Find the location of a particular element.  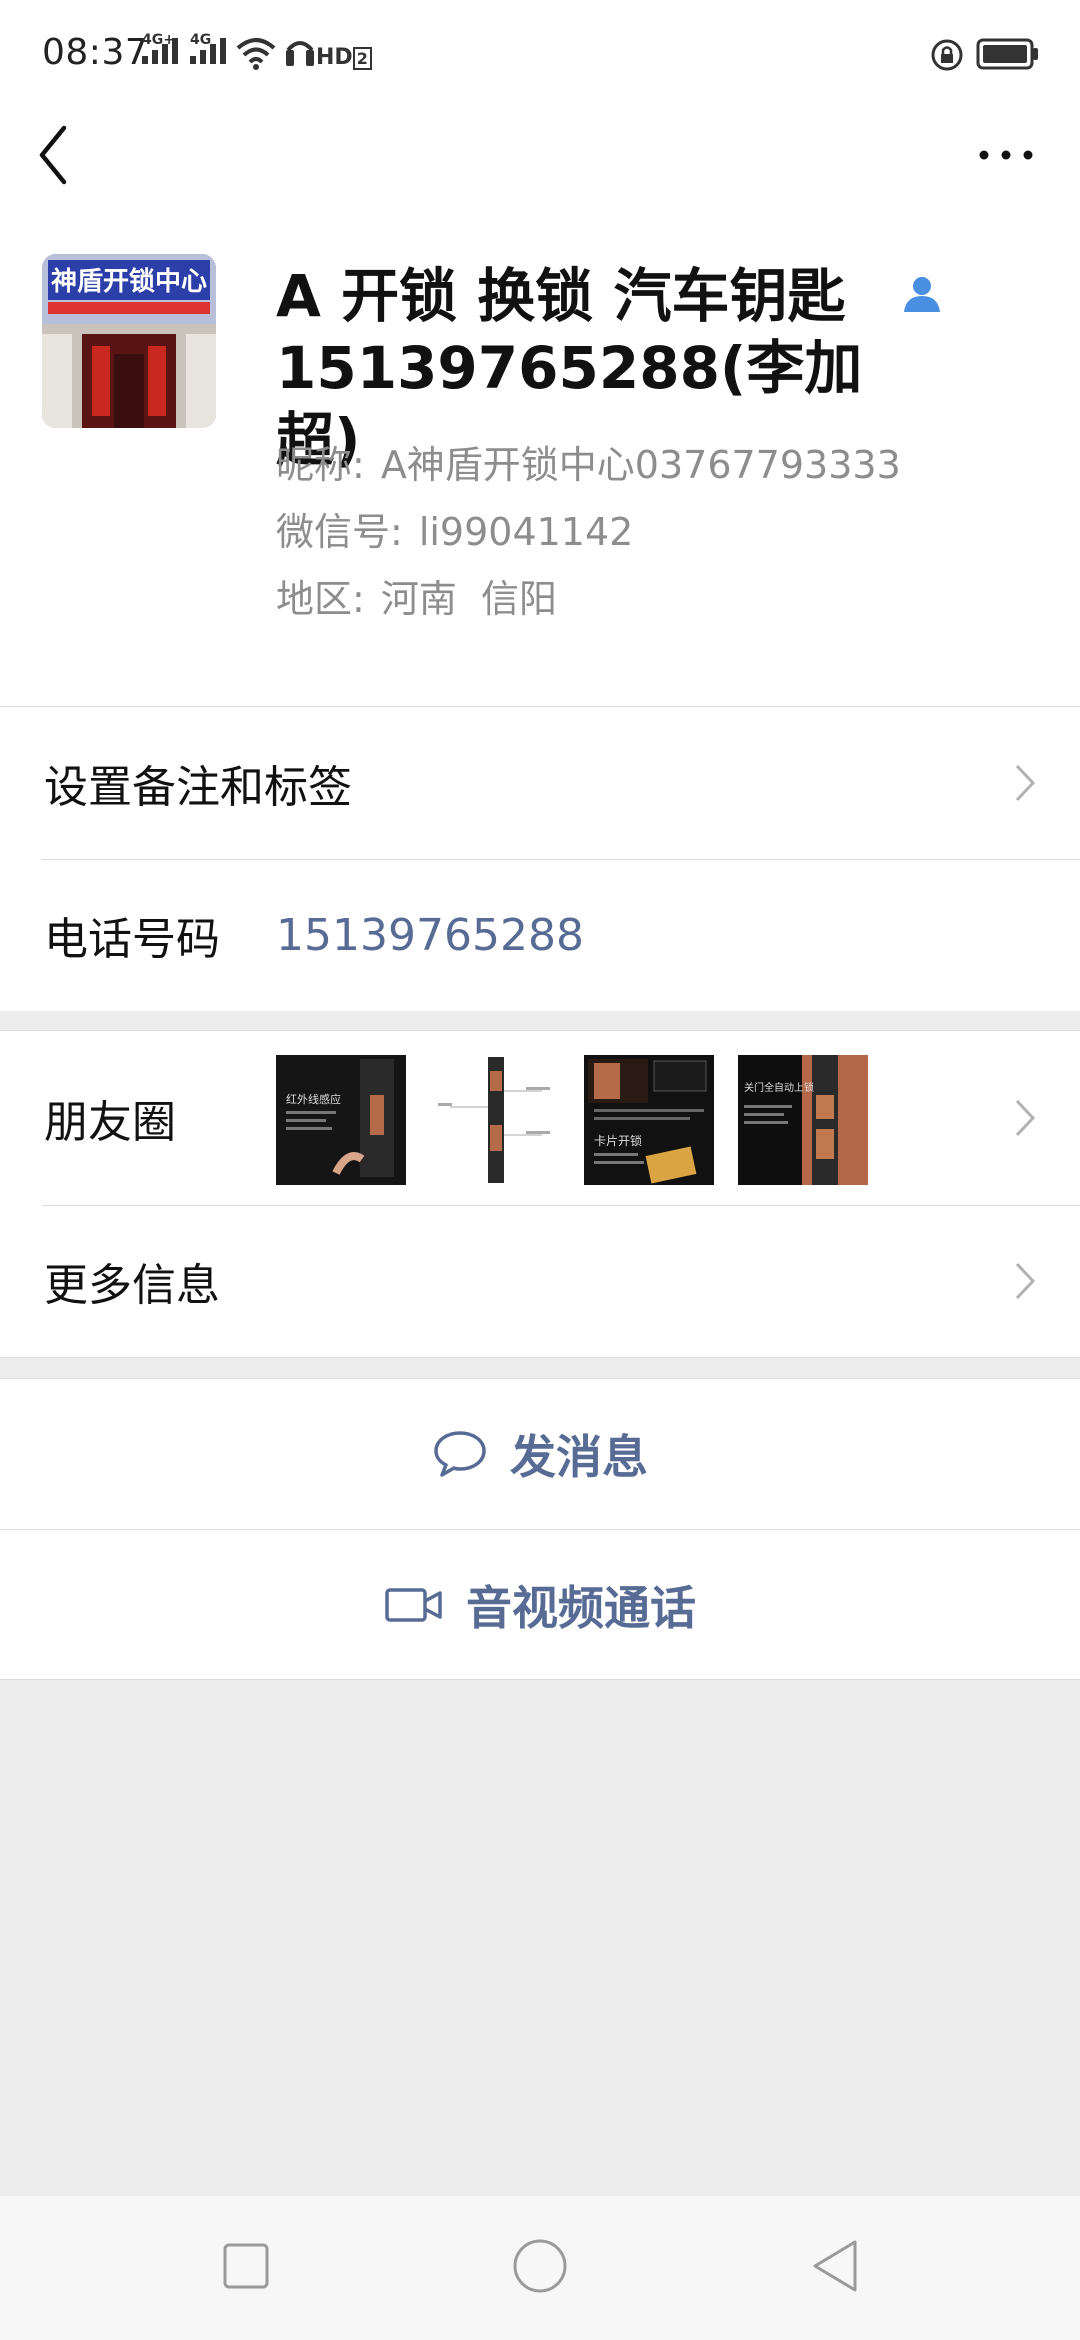

recent-apps-square-icon is located at coordinates (246, 2266).